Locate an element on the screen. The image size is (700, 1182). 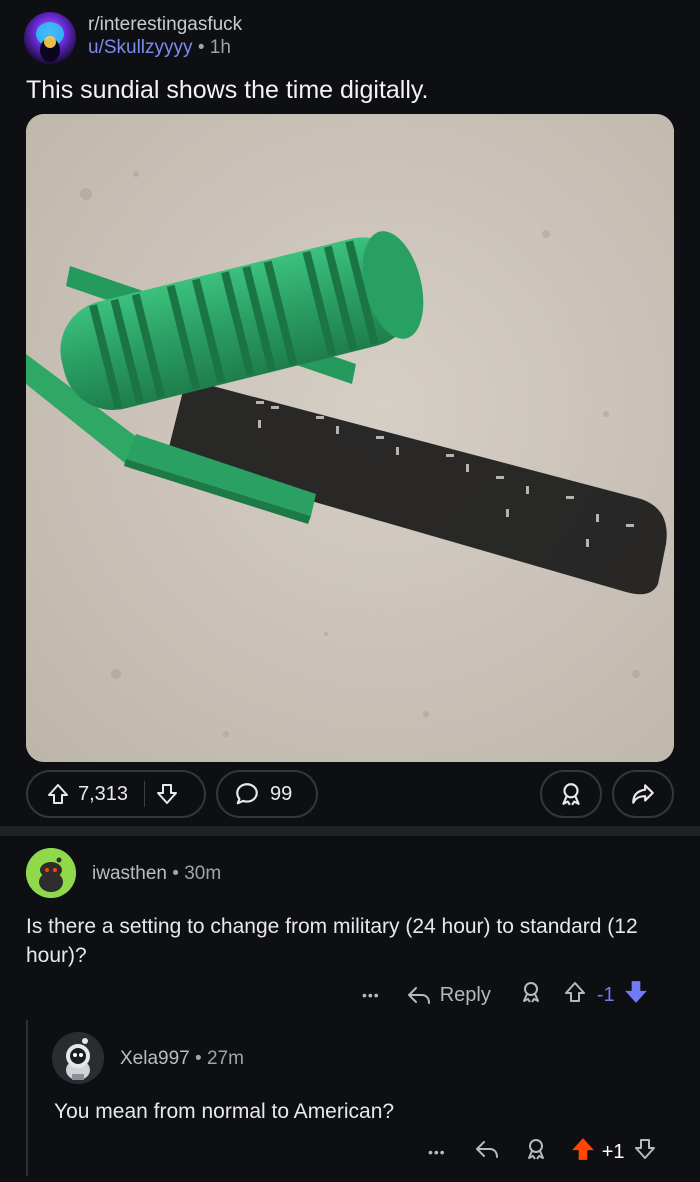
comment-score: -1 is located at coordinates (605, 994).